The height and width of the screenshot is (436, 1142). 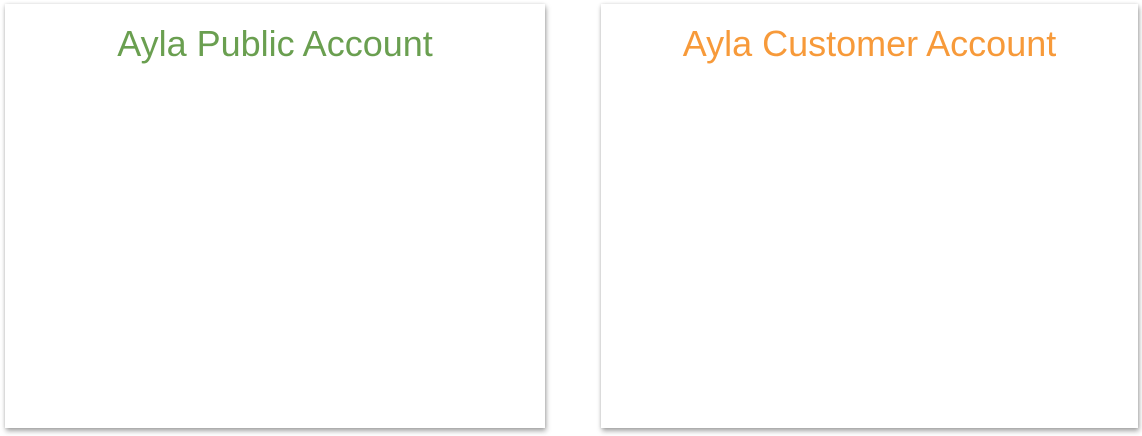 What do you see at coordinates (275, 43) in the screenshot?
I see `public-account-title: Ayla Public Account` at bounding box center [275, 43].